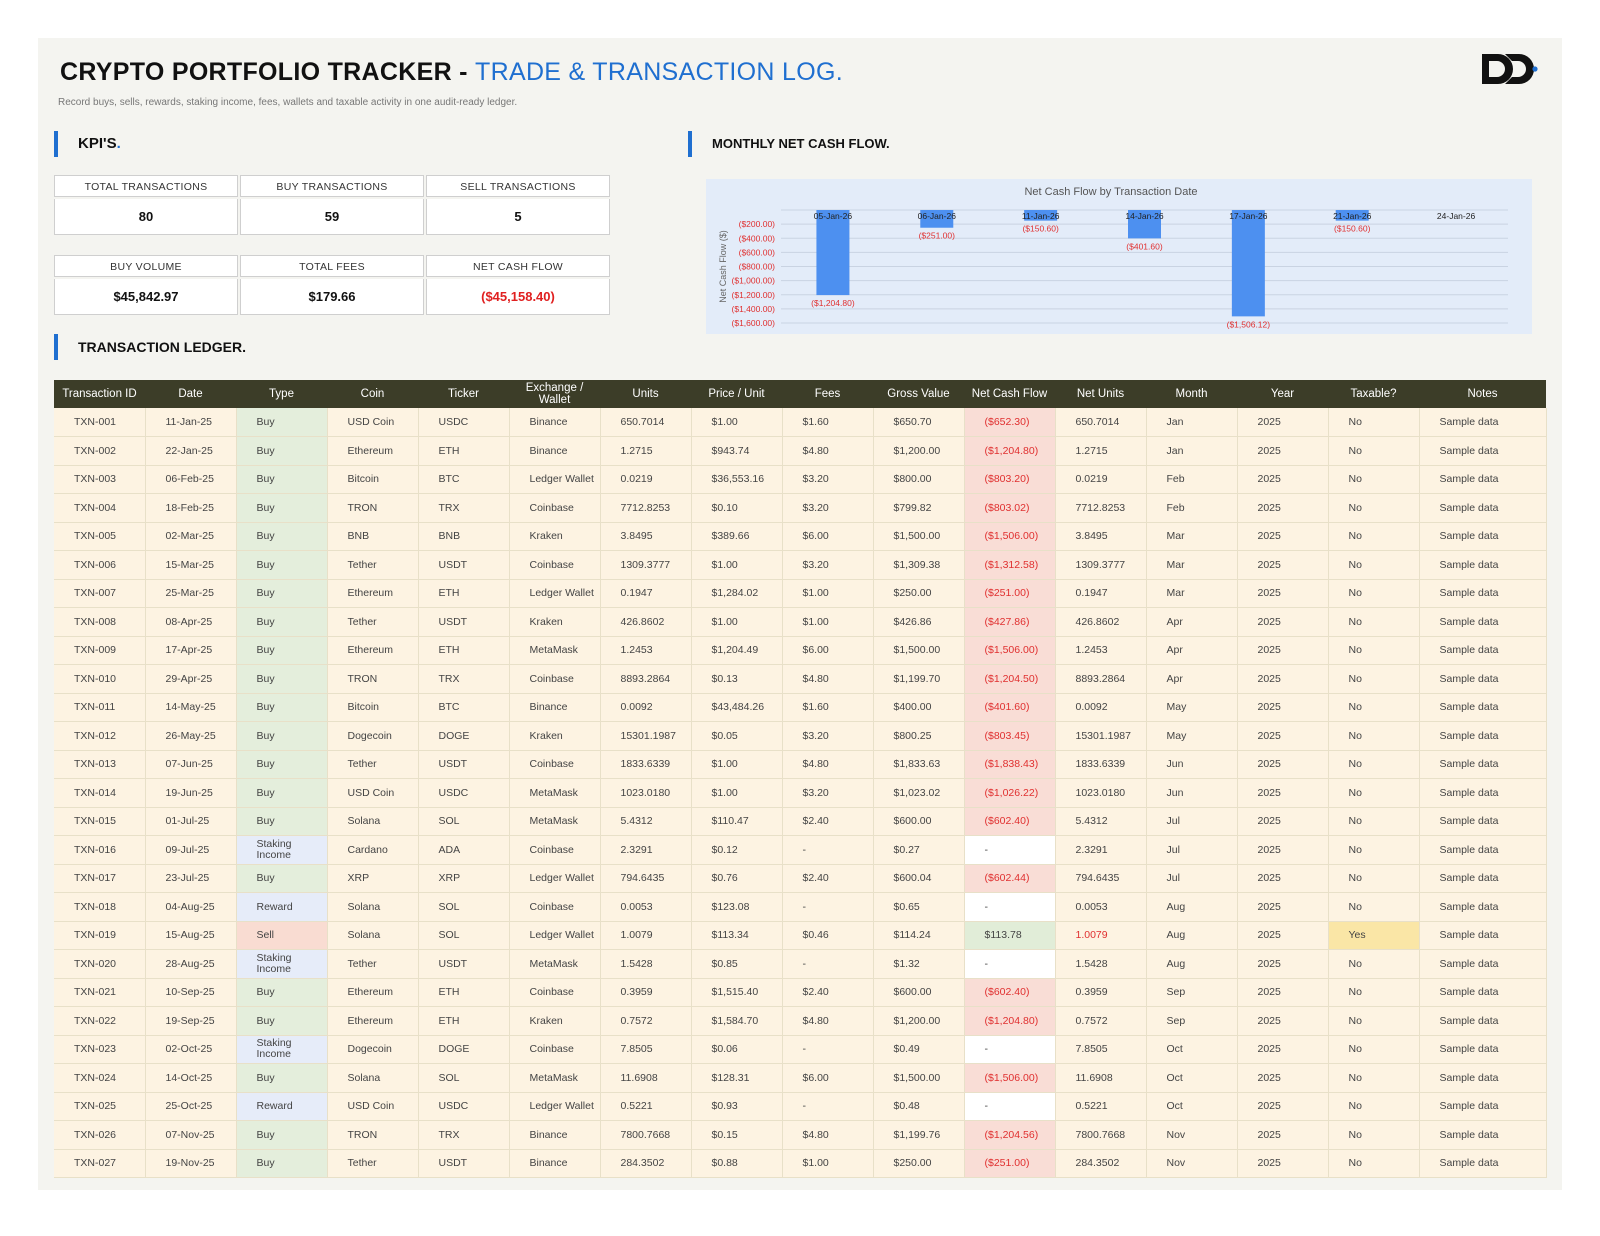 The width and height of the screenshot is (1600, 1236). Describe the element at coordinates (737, 850) in the screenshot. I see `table-cell: $0.12` at that location.